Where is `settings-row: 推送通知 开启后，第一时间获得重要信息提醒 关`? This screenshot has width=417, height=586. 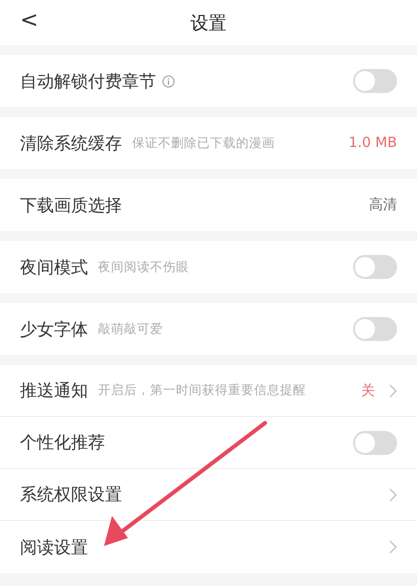 settings-row: 推送通知 开启后，第一时间获得重要信息提醒 关 is located at coordinates (208, 391).